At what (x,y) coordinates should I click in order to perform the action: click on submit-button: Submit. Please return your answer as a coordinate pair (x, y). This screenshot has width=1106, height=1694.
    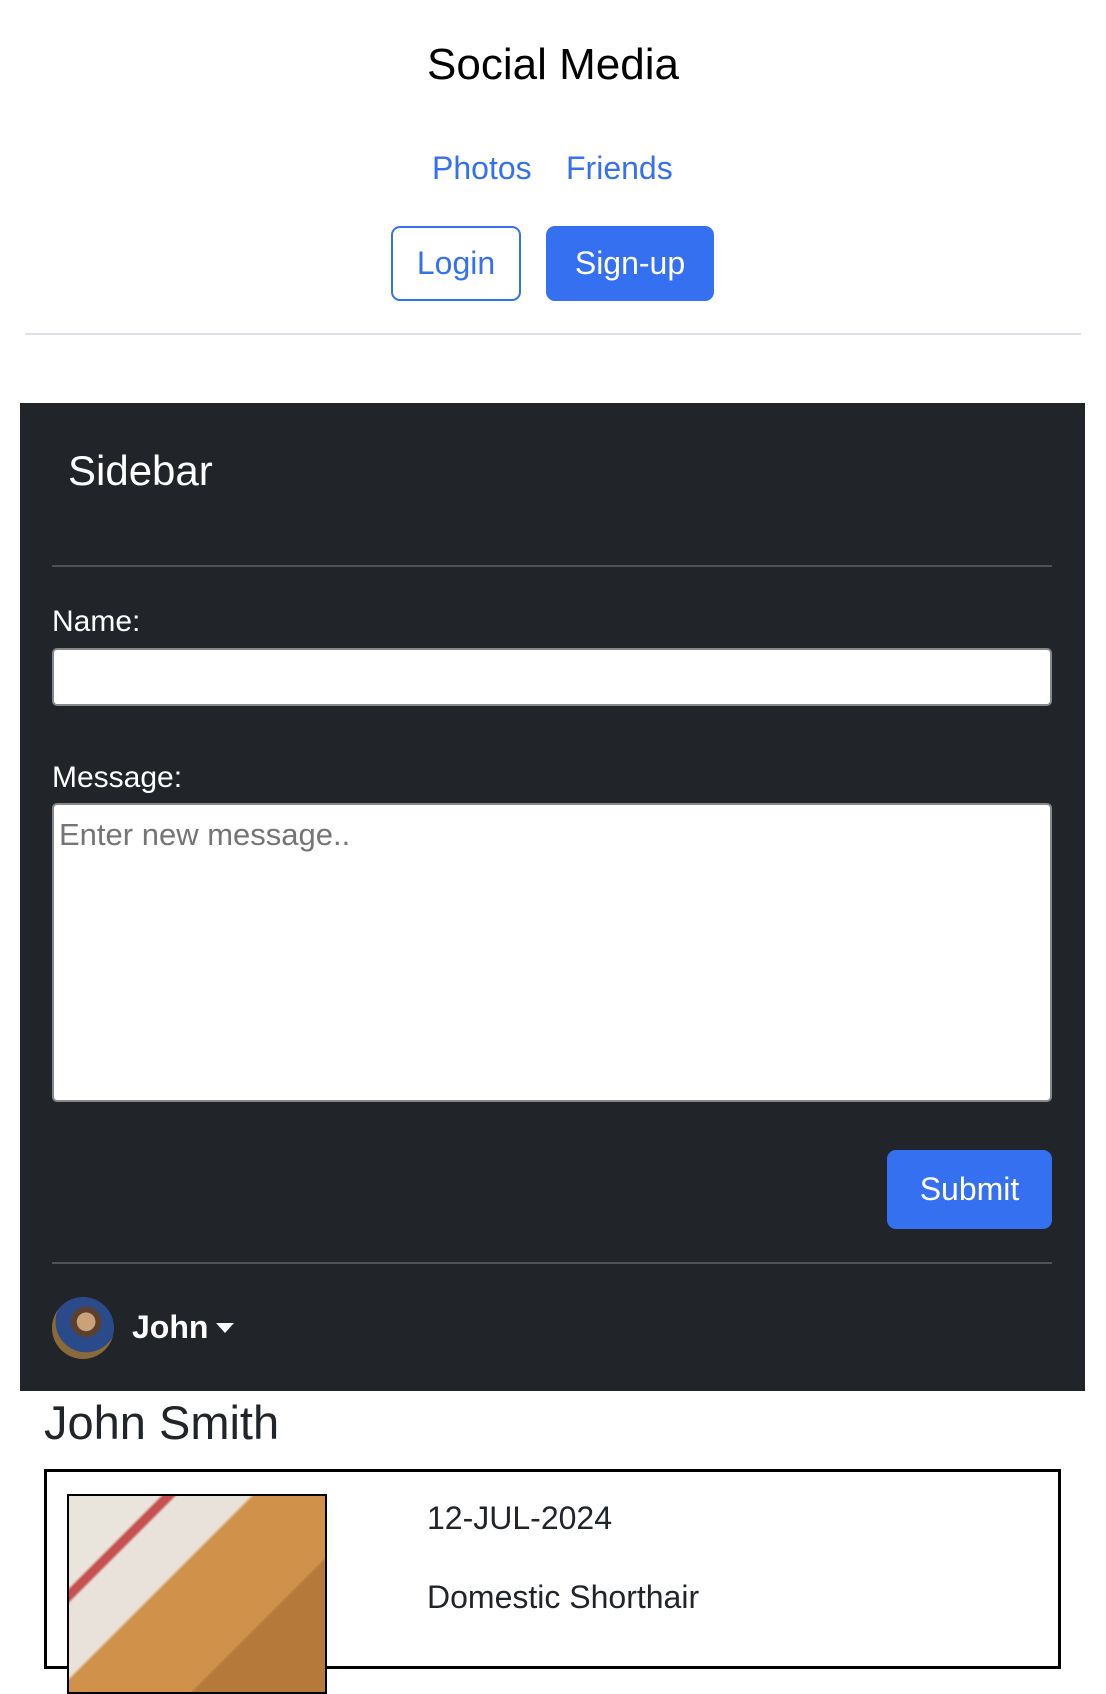
    Looking at the image, I should click on (969, 1189).